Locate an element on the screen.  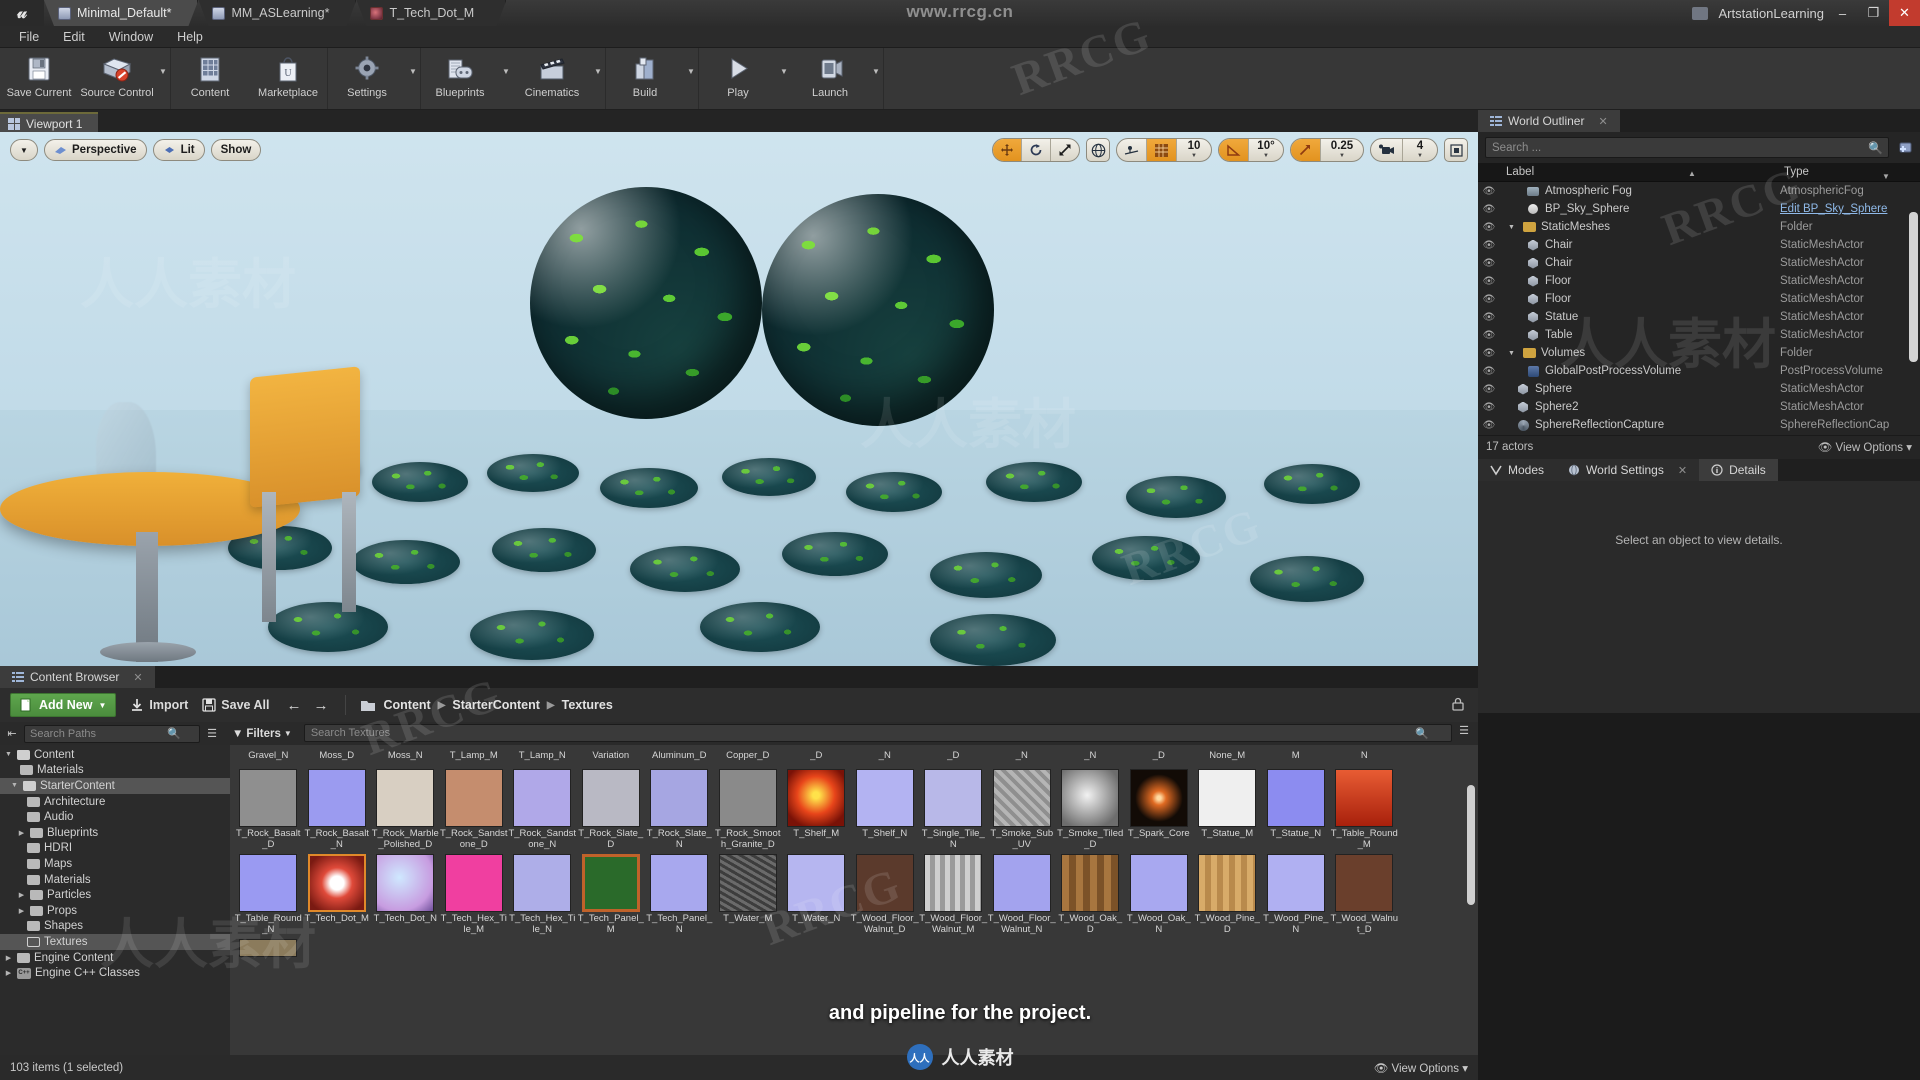
tree-item-particles: ▶ Particles is located at coordinates (115, 895).